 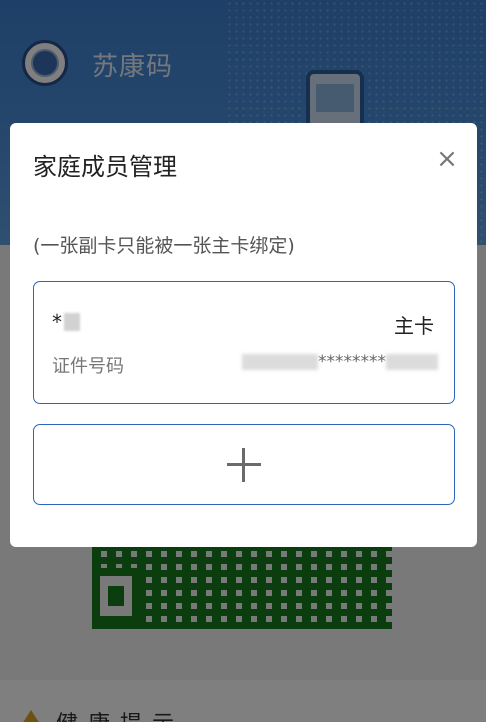 I want to click on member-name: *, so click(x=66, y=322).